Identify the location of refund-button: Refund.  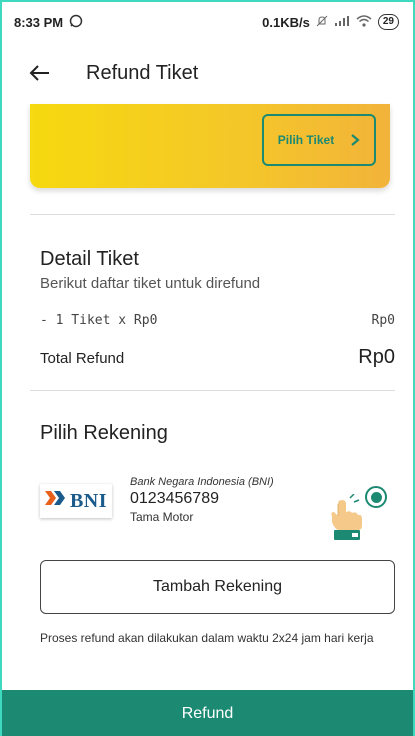
(207, 713).